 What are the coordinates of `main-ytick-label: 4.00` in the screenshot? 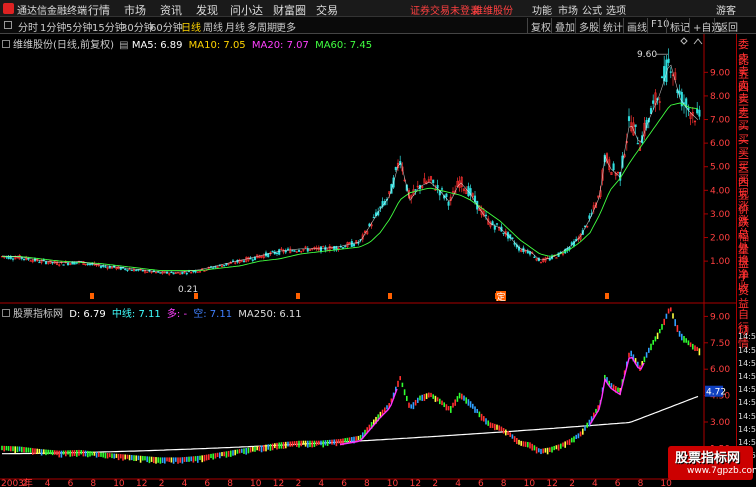 It's located at (720, 191).